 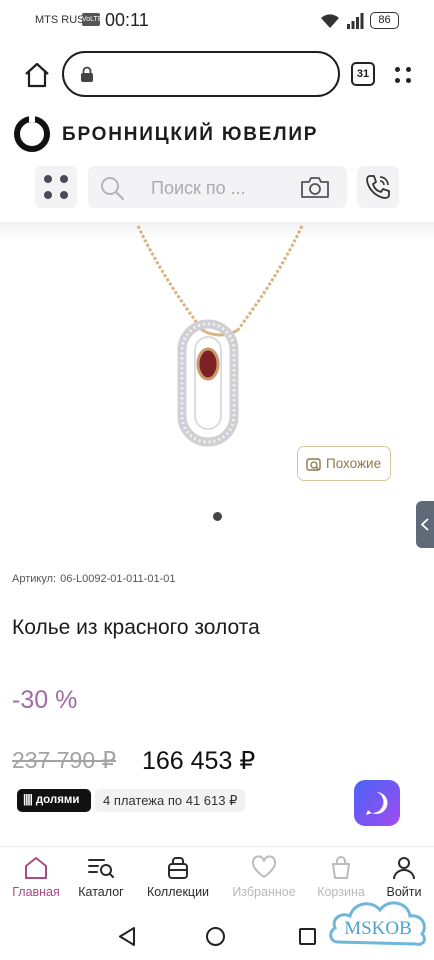 I want to click on chat-assistant-button, so click(x=377, y=803).